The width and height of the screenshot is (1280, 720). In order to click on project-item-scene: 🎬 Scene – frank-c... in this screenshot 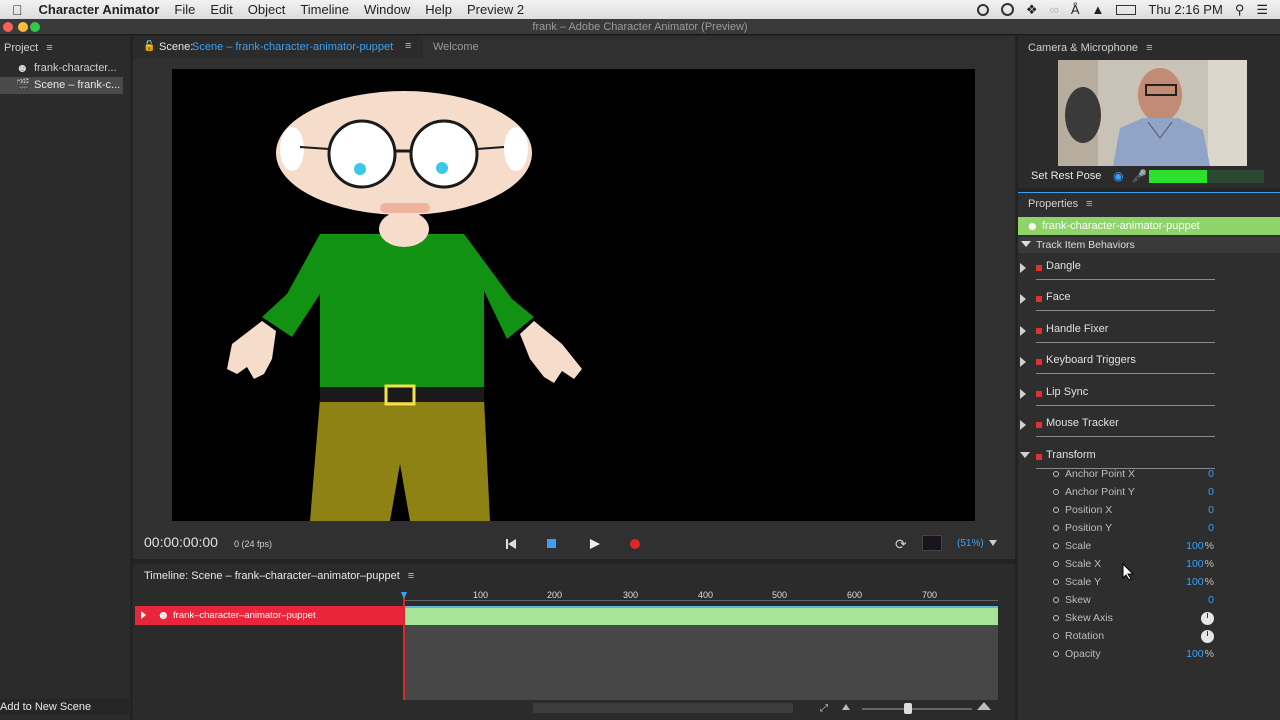, I will do `click(61, 85)`.